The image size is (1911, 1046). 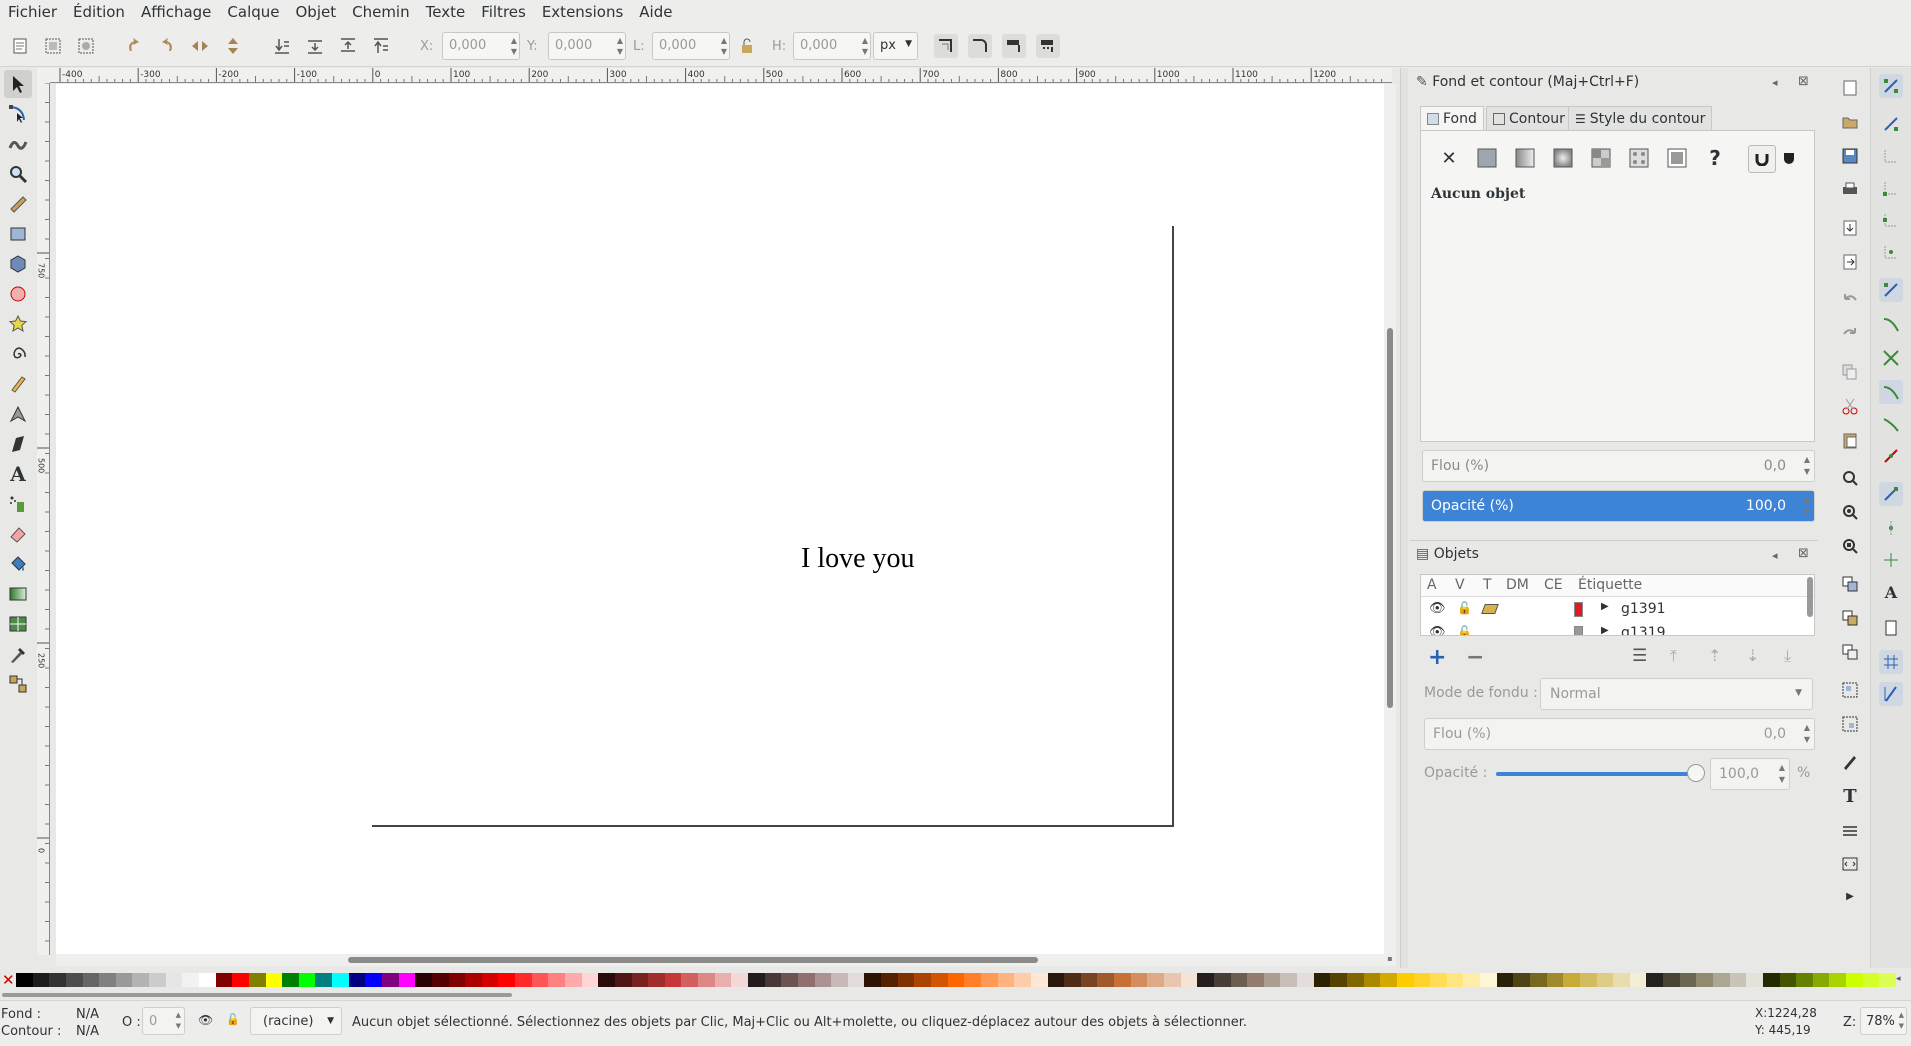 I want to click on snap-intersection-icon, so click(x=1891, y=358).